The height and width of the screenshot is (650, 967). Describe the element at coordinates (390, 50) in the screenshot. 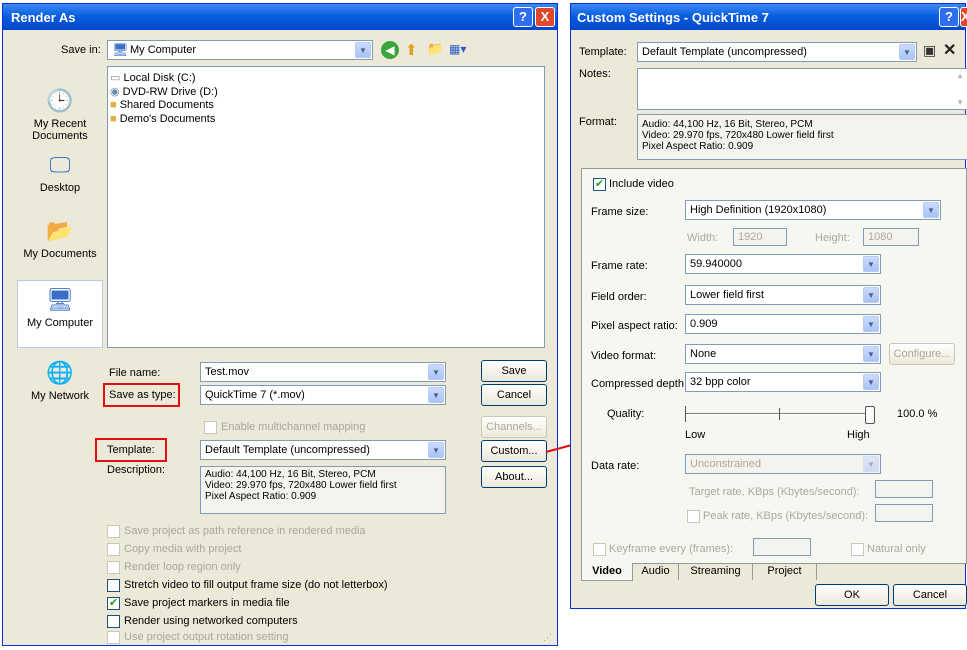

I see `back-icon: ◀` at that location.